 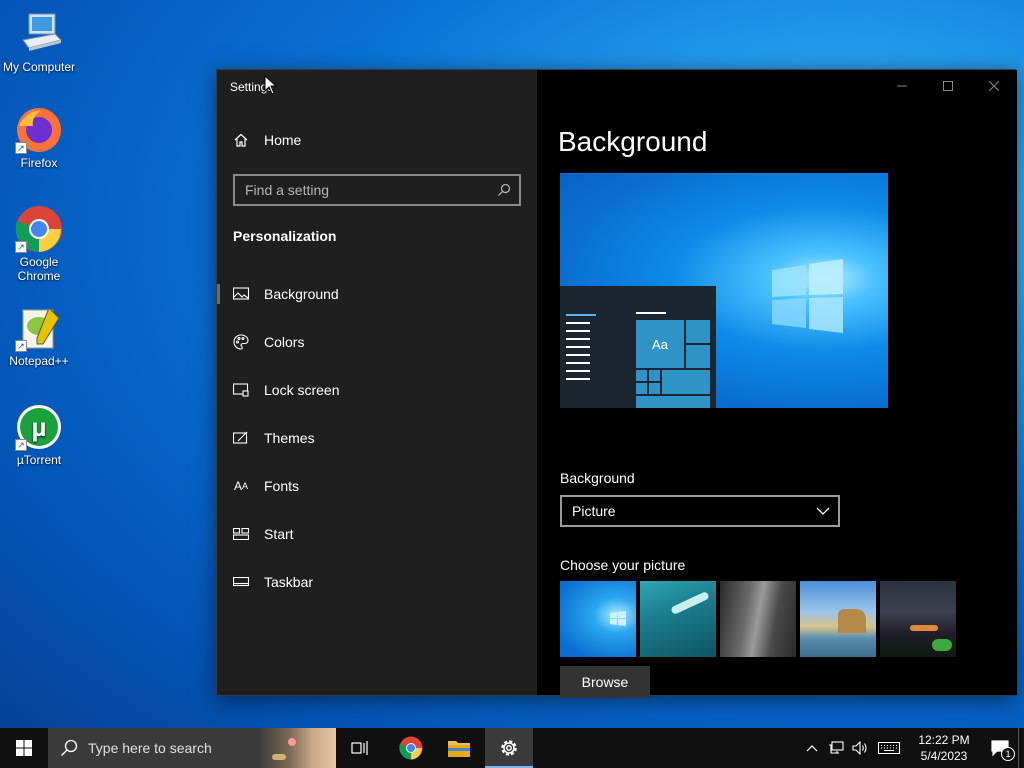 I want to click on network-icon, so click(x=836, y=747).